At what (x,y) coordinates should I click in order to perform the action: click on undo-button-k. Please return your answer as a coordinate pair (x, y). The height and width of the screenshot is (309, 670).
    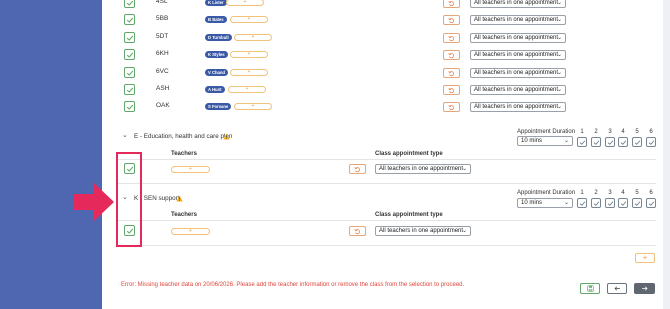
    Looking at the image, I should click on (357, 231).